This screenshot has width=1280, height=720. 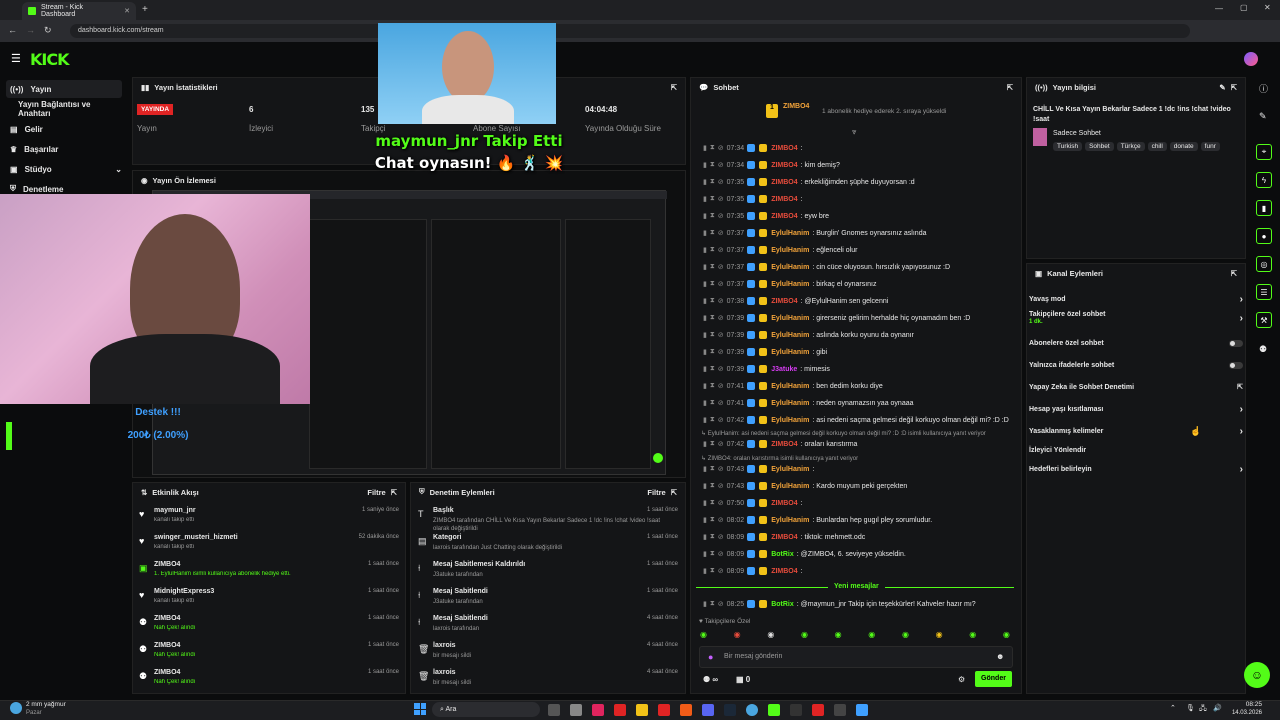 I want to click on forward-icon: →, so click(x=30, y=30).